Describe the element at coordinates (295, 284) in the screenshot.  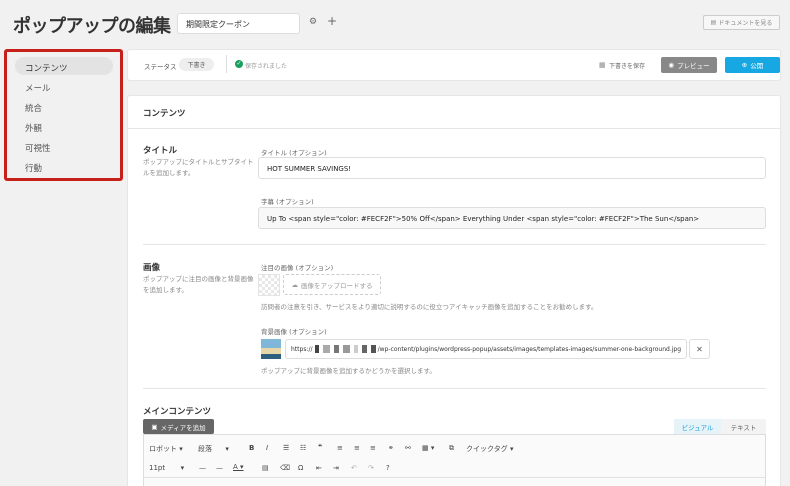
I see `cloud-upload-icon: ☁` at that location.